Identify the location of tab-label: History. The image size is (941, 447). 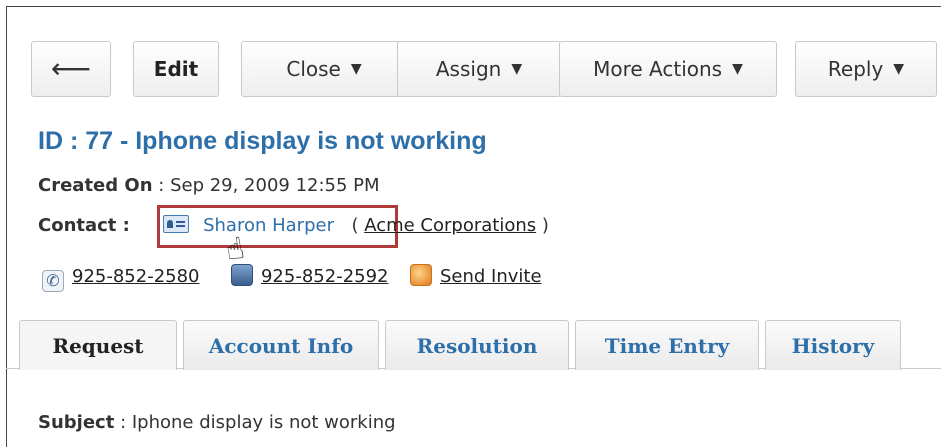
(833, 345).